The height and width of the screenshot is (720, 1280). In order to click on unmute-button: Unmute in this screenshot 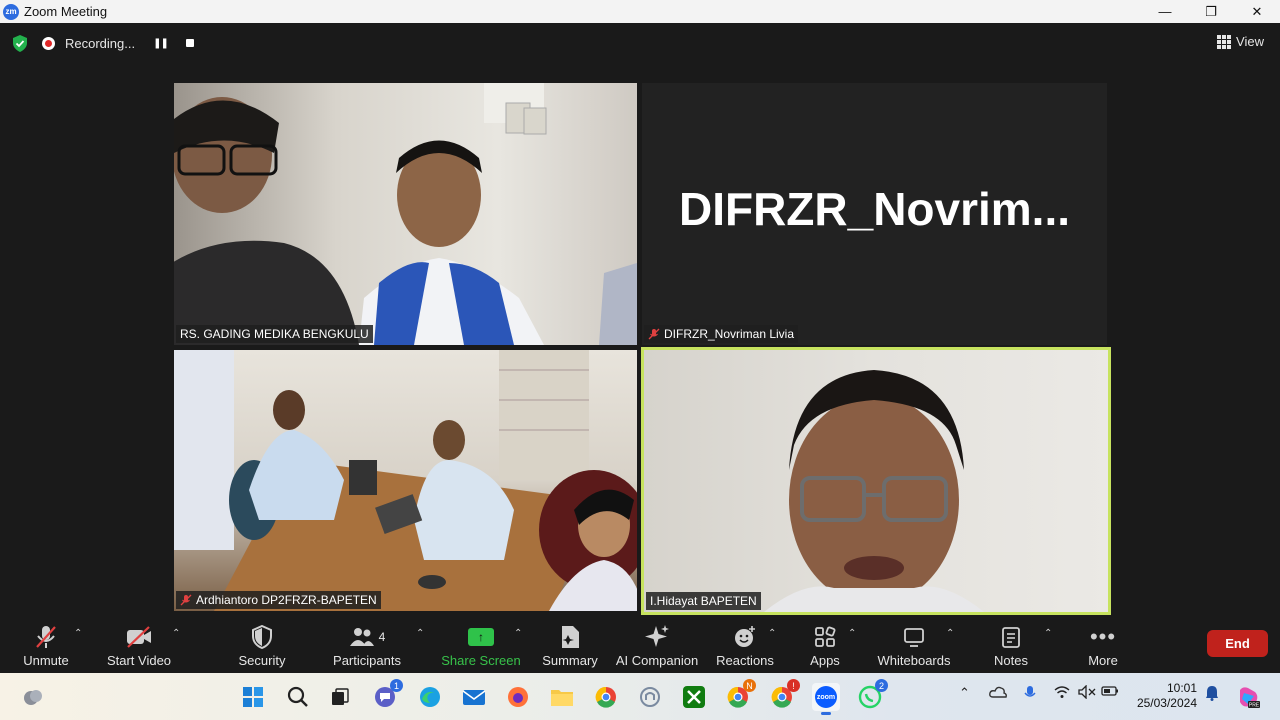, I will do `click(46, 646)`.